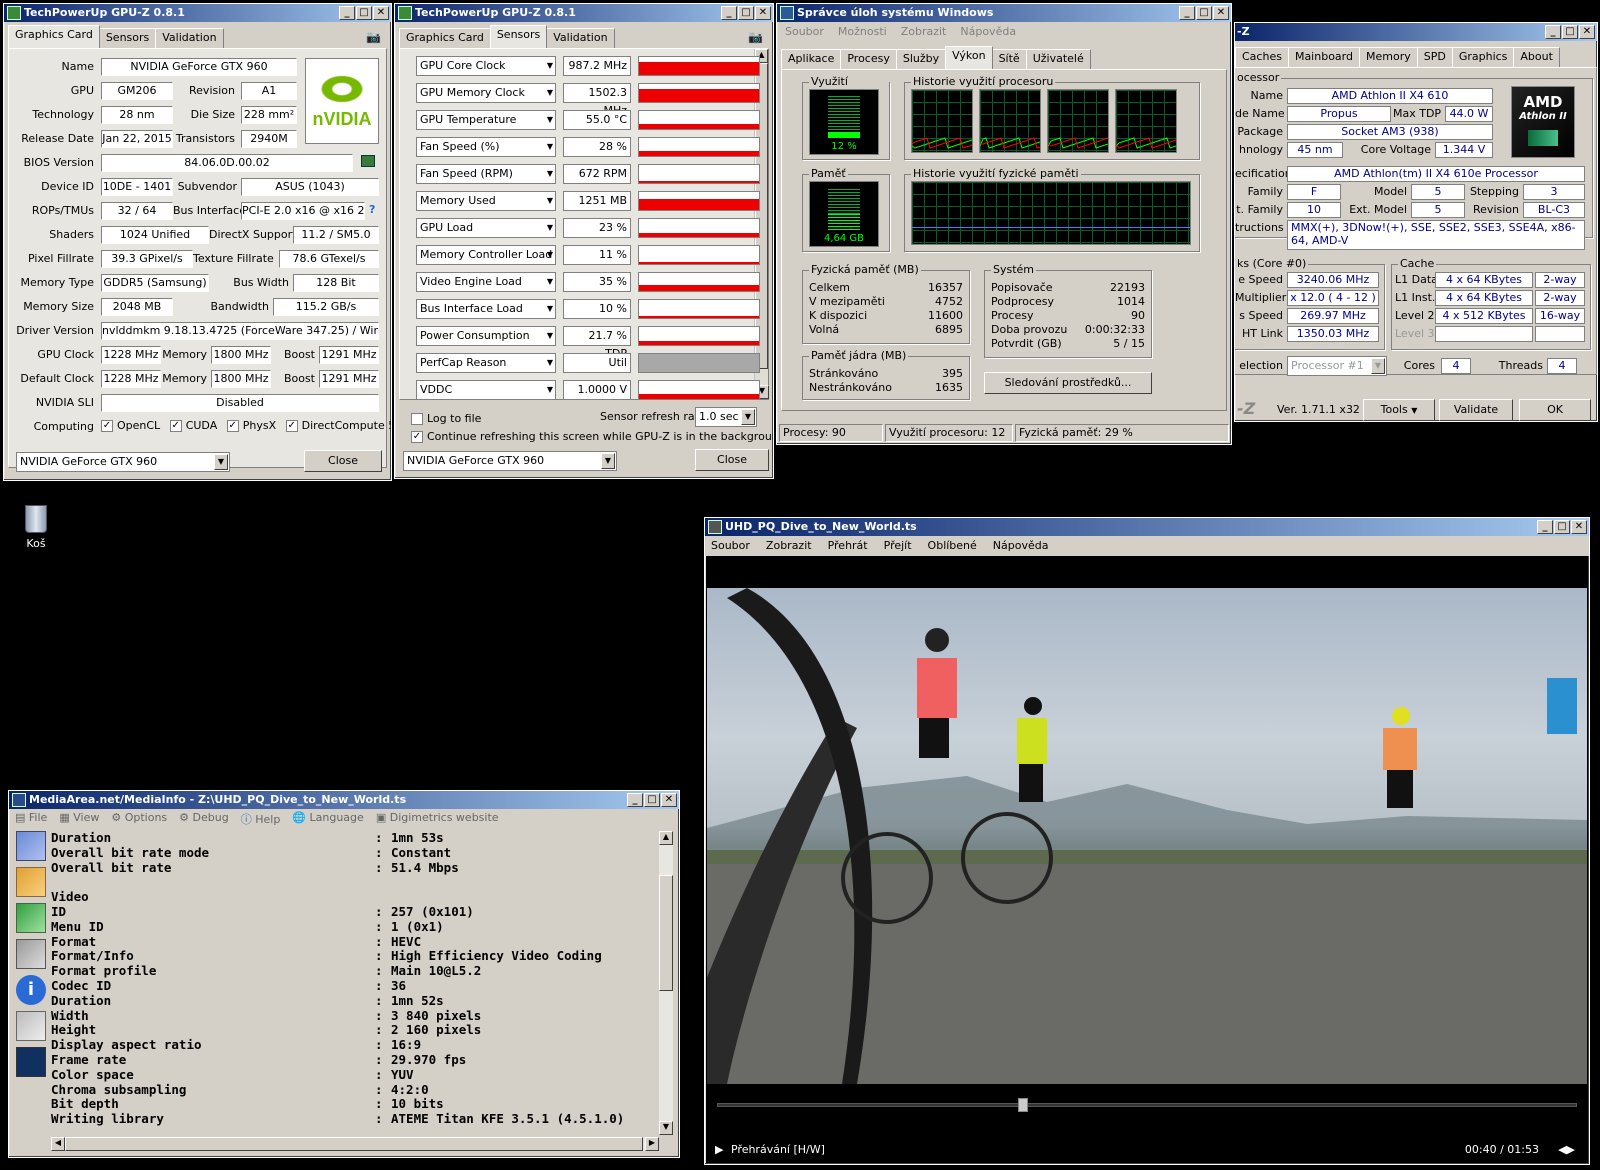 The width and height of the screenshot is (1600, 1170). Describe the element at coordinates (355, 1144) in the screenshot. I see `horizontal-scrollbar: ◀ ▶` at that location.